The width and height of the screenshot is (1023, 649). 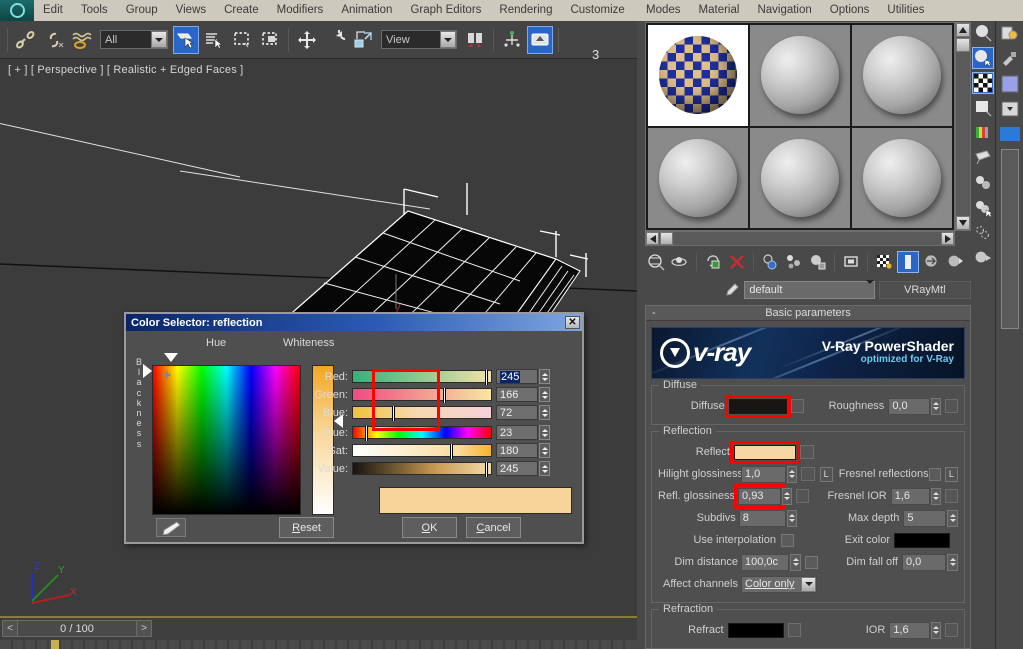 What do you see at coordinates (935, 406) in the screenshot?
I see `roughness-spinner` at bounding box center [935, 406].